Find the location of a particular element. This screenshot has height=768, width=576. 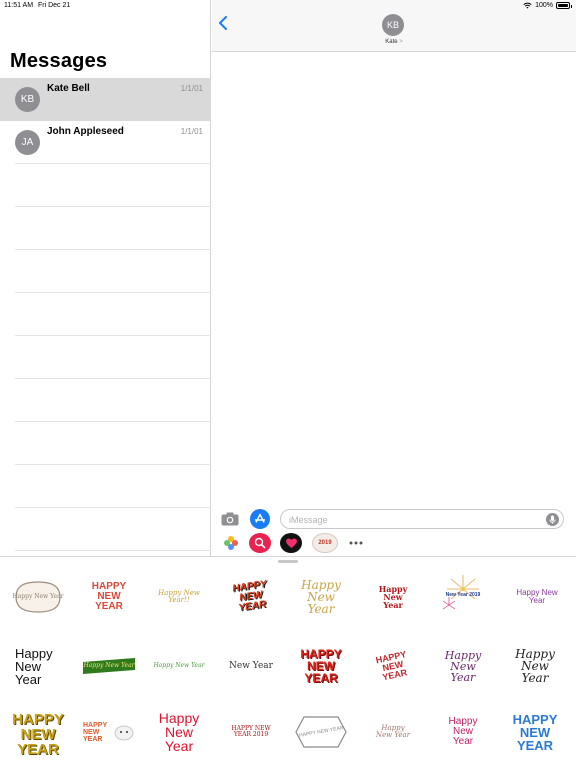

sticker-pack-label: 2019 is located at coordinates (325, 543).